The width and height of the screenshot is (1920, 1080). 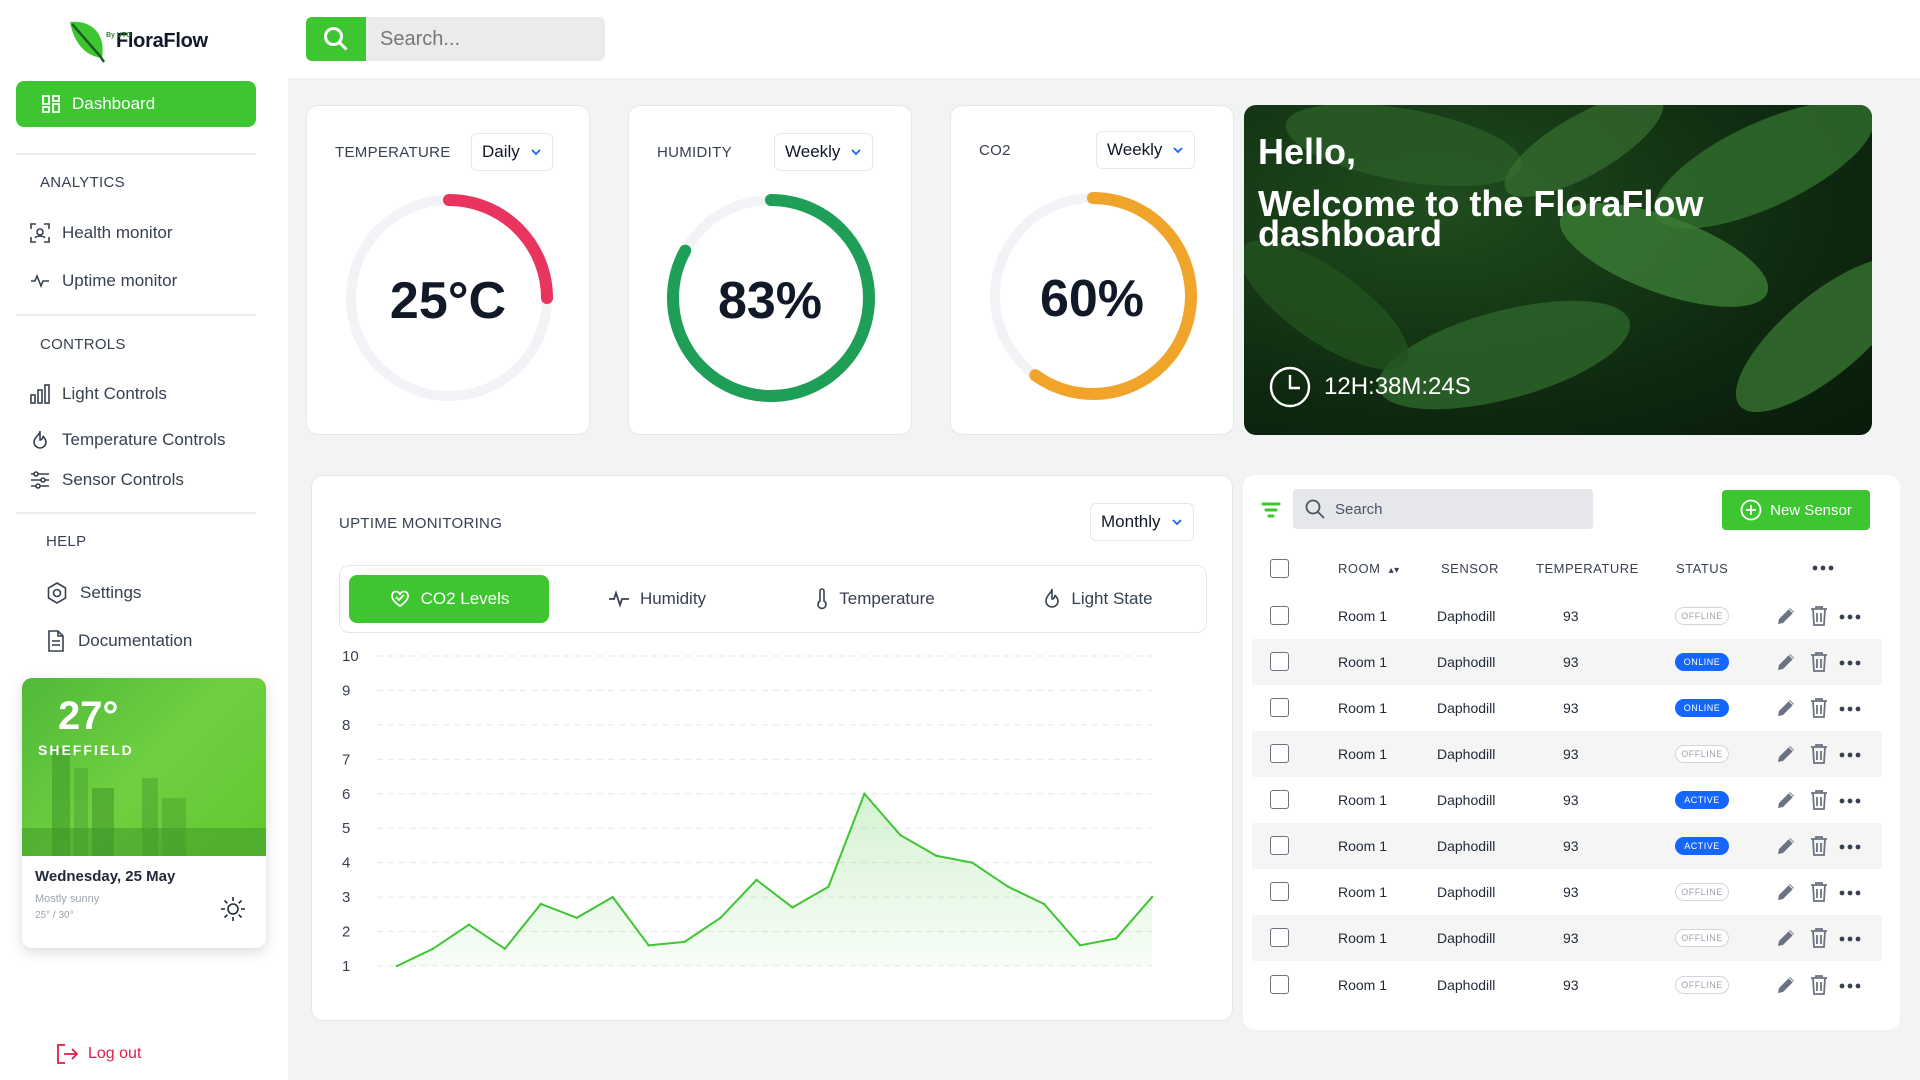 What do you see at coordinates (449, 599) in the screenshot?
I see `tab-co2-levels: CO2 Levels` at bounding box center [449, 599].